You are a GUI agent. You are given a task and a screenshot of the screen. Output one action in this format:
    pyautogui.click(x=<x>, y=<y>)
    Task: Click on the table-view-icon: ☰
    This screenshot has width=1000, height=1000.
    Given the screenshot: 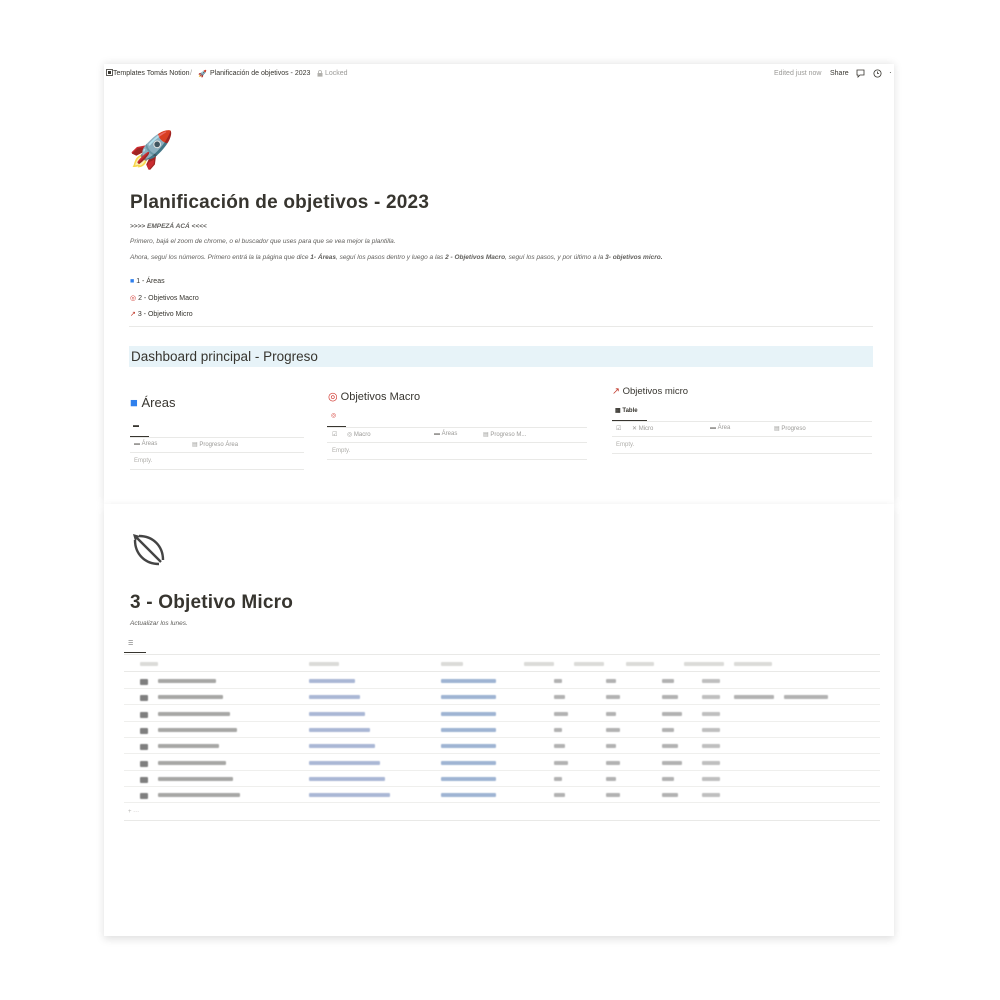 What is the action you would take?
    pyautogui.click(x=130, y=643)
    